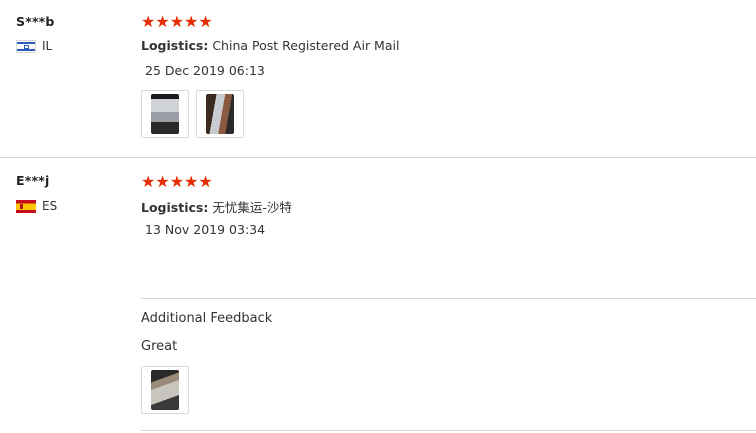  What do you see at coordinates (207, 318) in the screenshot?
I see `additional-feedback-title: Additional Feedback` at bounding box center [207, 318].